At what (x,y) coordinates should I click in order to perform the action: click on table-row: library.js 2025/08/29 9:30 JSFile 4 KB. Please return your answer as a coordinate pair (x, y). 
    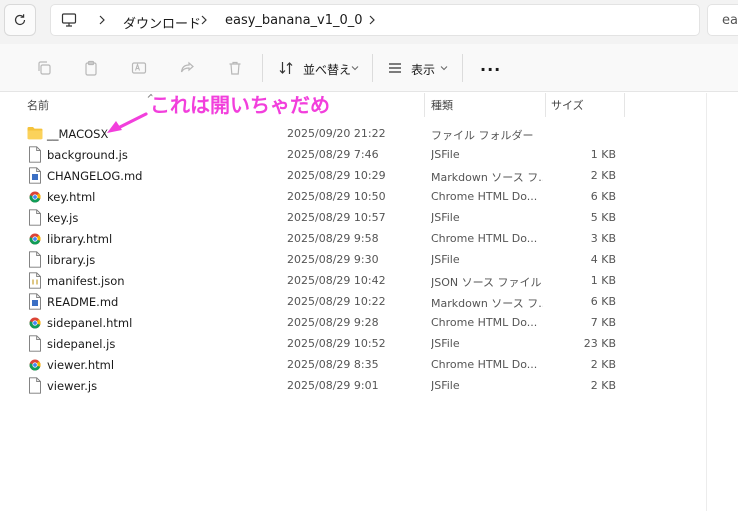
    Looking at the image, I should click on (353, 259).